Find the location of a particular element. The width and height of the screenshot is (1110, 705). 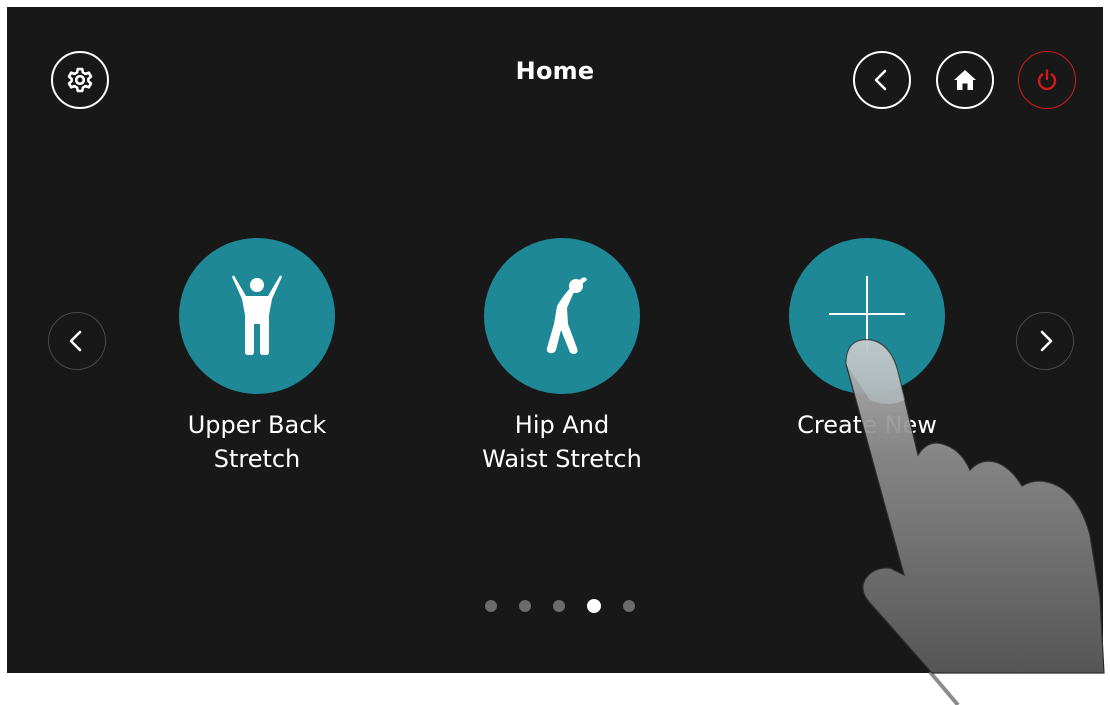

page-indicator is located at coordinates (560, 606).